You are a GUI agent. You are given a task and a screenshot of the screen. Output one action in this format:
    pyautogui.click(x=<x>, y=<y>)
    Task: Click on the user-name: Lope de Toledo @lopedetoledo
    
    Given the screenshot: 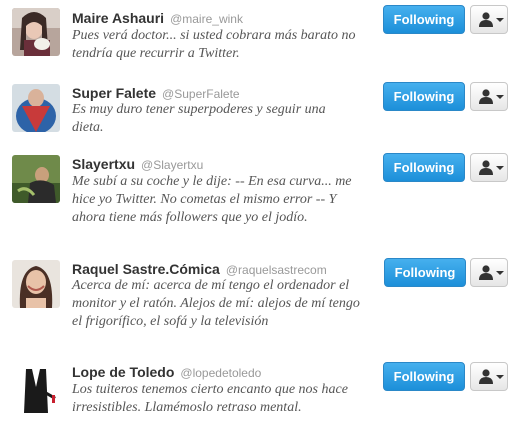 What is the action you would take?
    pyautogui.click(x=166, y=372)
    